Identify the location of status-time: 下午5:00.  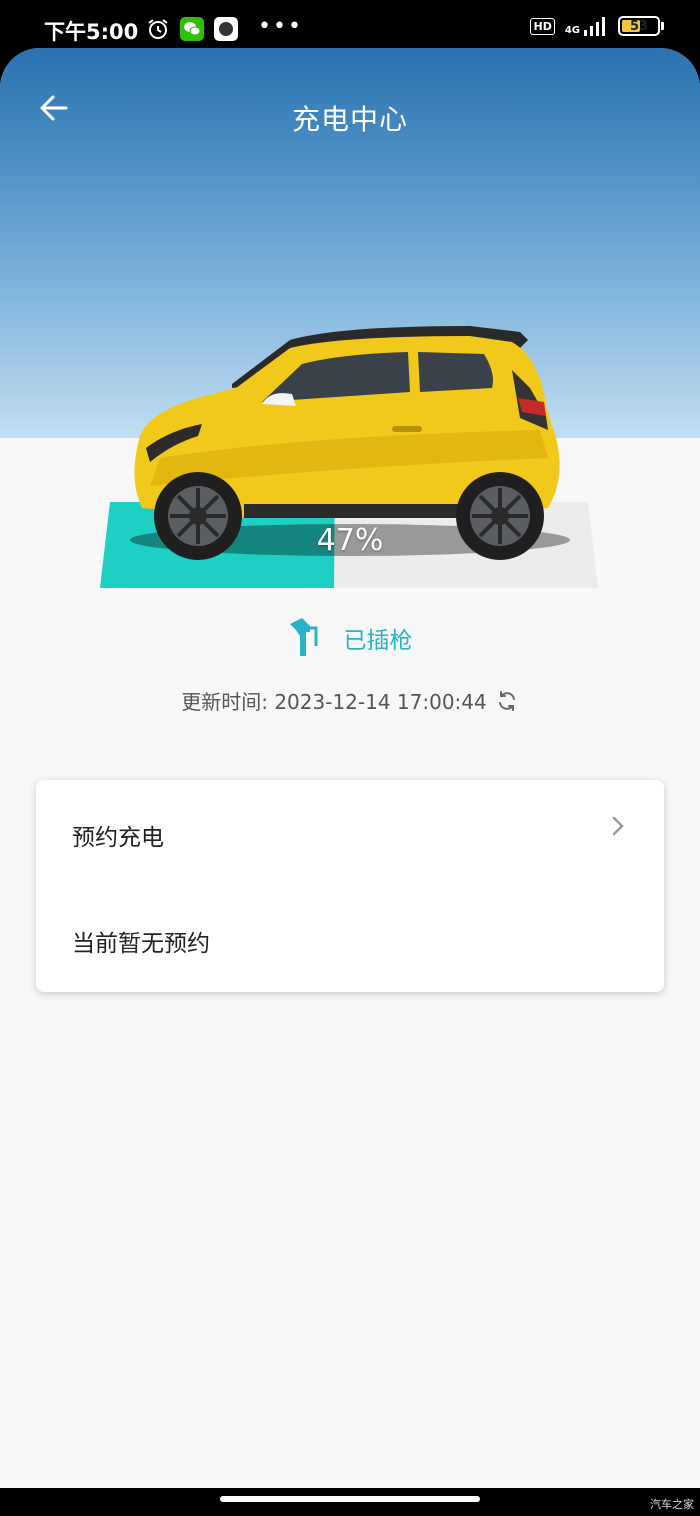
(91, 32).